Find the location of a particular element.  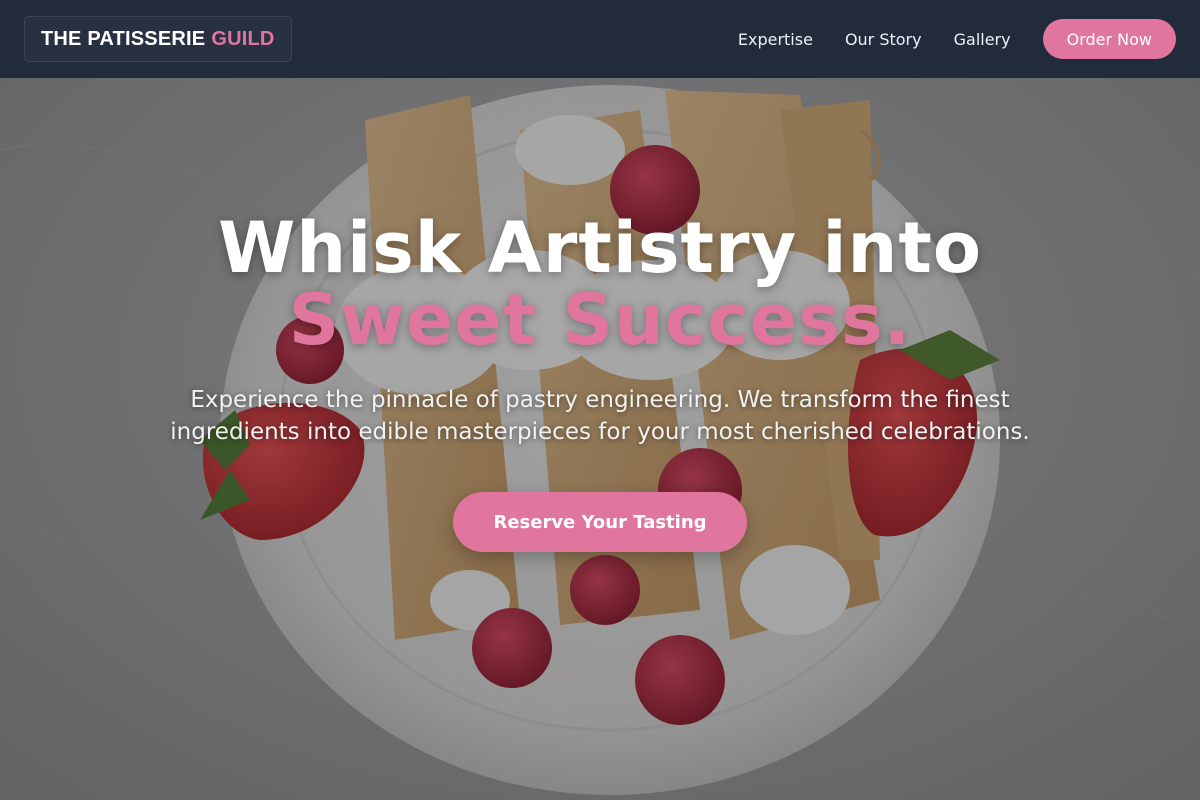

nav-link-expertise: Expertise is located at coordinates (775, 39).